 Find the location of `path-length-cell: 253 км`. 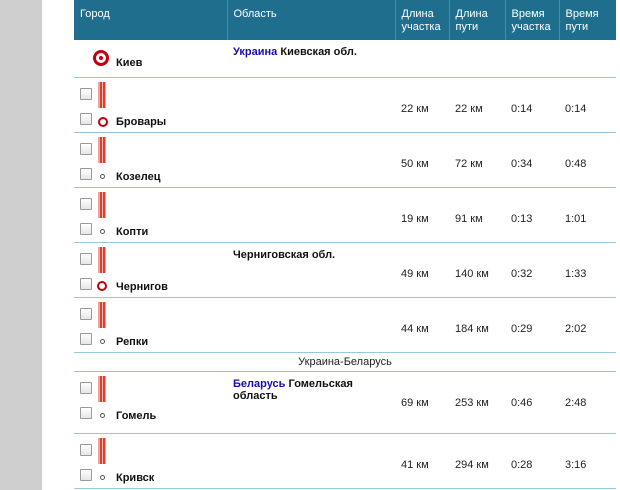

path-length-cell: 253 км is located at coordinates (477, 402).